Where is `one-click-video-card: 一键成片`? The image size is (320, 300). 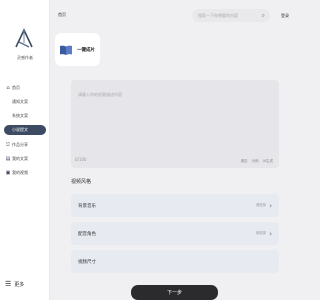
one-click-video-card: 一键成片 is located at coordinates (77, 49).